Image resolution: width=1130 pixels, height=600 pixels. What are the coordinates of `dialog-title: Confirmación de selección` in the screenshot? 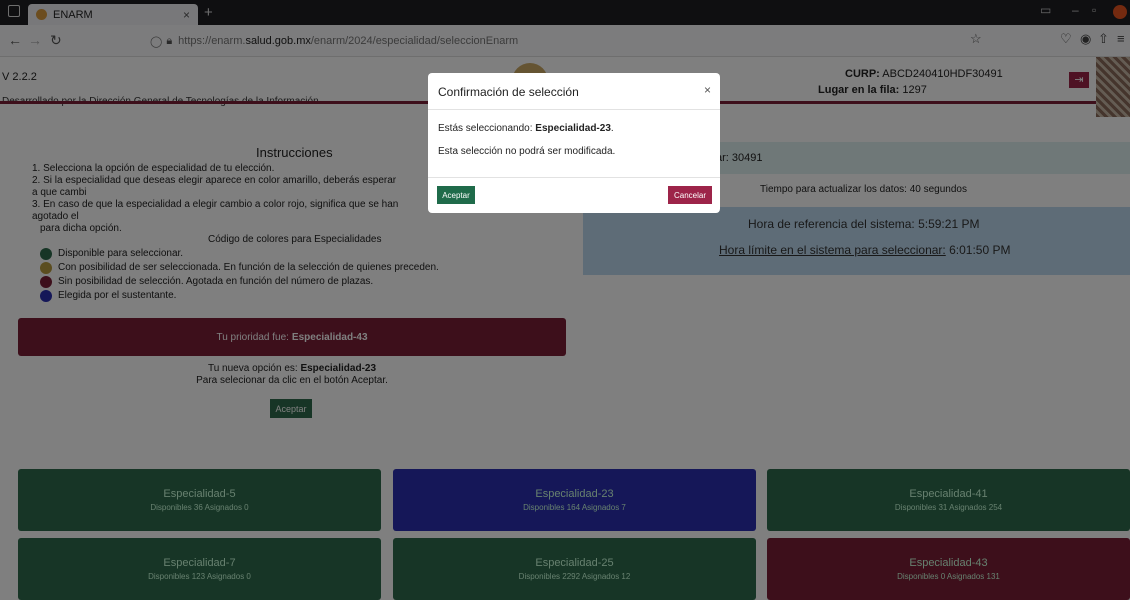 It's located at (508, 92).